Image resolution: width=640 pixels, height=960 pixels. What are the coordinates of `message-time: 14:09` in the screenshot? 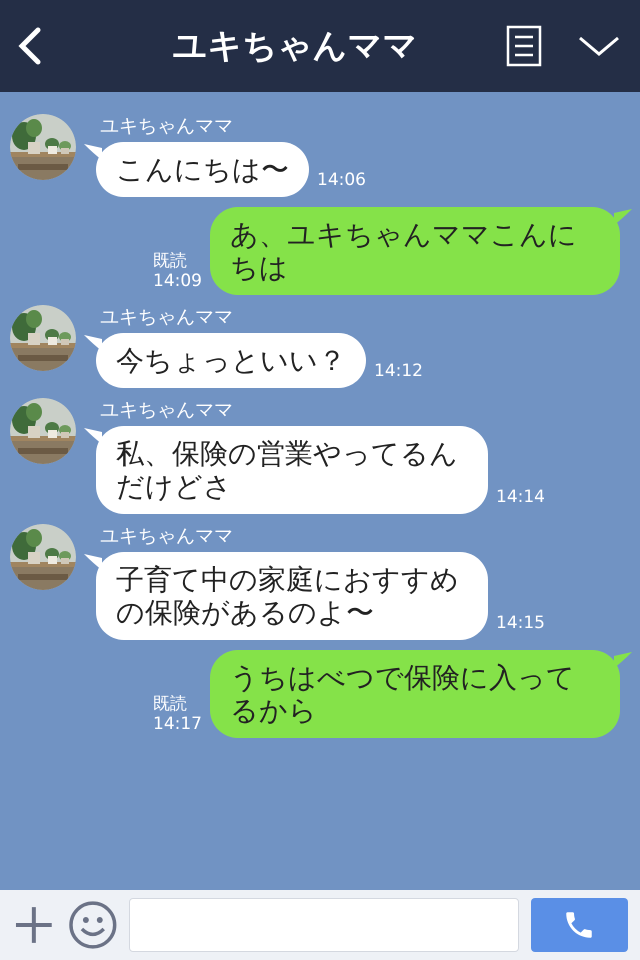 It's located at (177, 281).